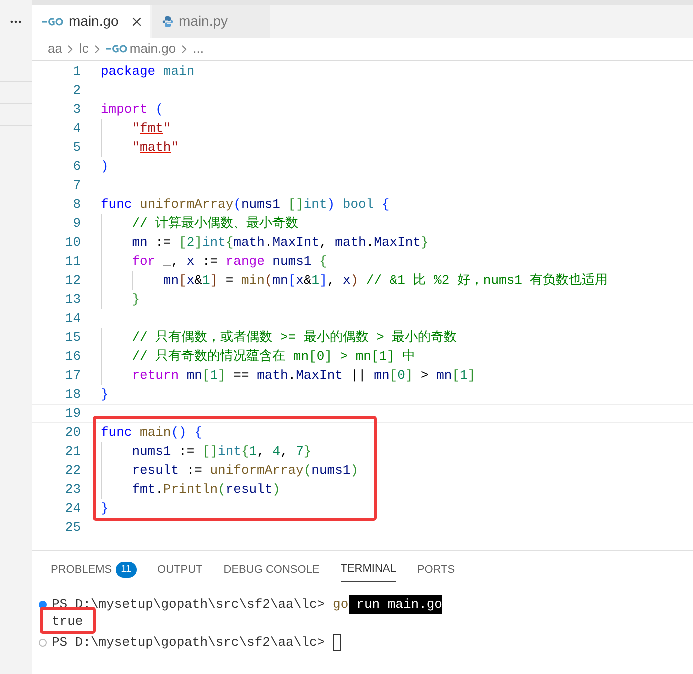 The height and width of the screenshot is (674, 693). What do you see at coordinates (203, 21) in the screenshot?
I see `tab-label: main.py` at bounding box center [203, 21].